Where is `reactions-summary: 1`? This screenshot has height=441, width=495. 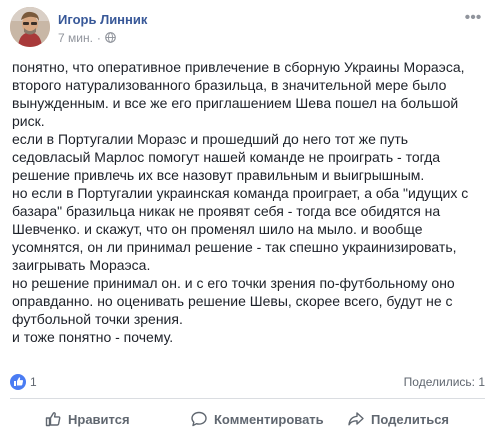
reactions-summary: 1 is located at coordinates (23, 383).